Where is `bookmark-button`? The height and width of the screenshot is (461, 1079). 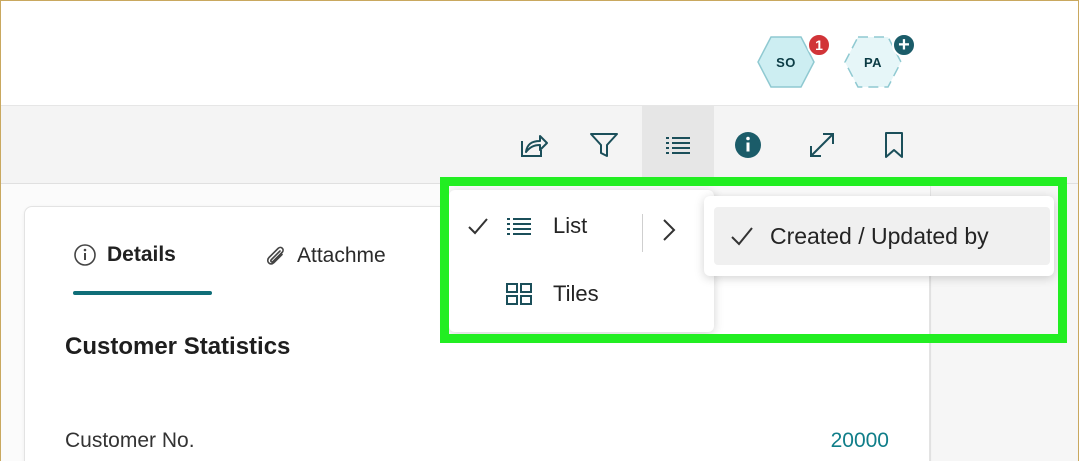 bookmark-button is located at coordinates (894, 145).